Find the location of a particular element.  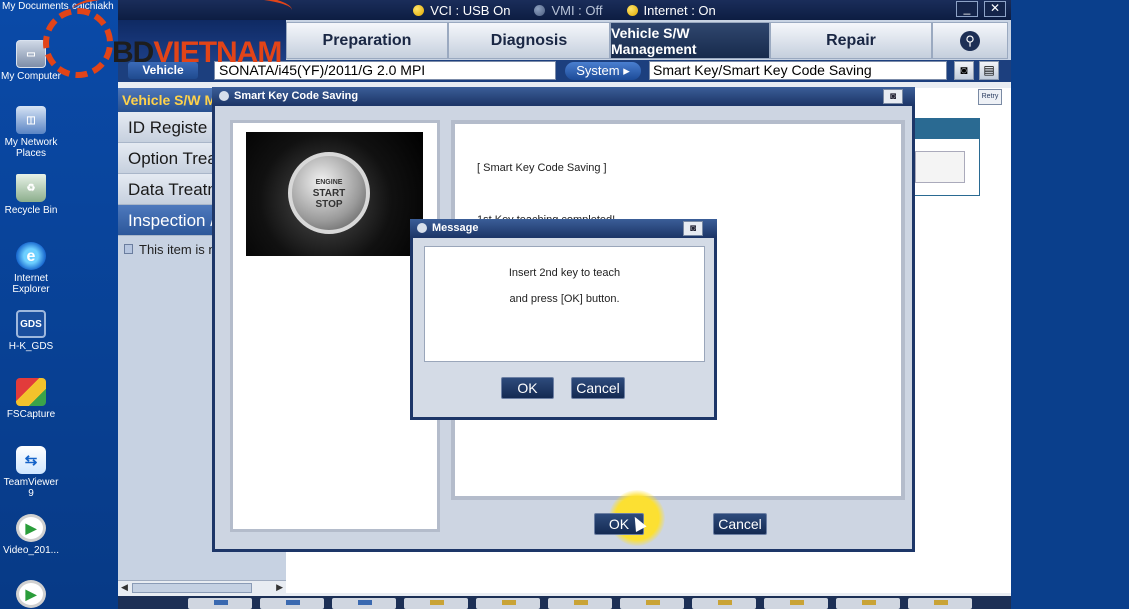

search-button: ⚲ is located at coordinates (970, 40).